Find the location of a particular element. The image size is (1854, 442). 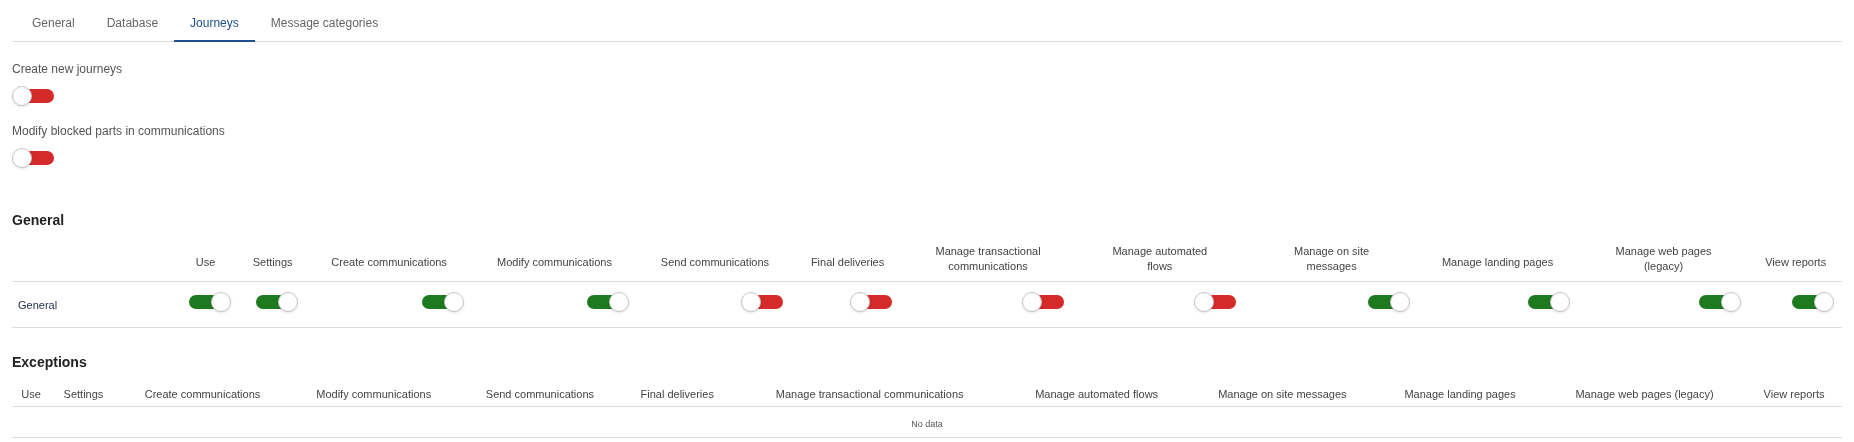

tab: Message categories is located at coordinates (324, 21).